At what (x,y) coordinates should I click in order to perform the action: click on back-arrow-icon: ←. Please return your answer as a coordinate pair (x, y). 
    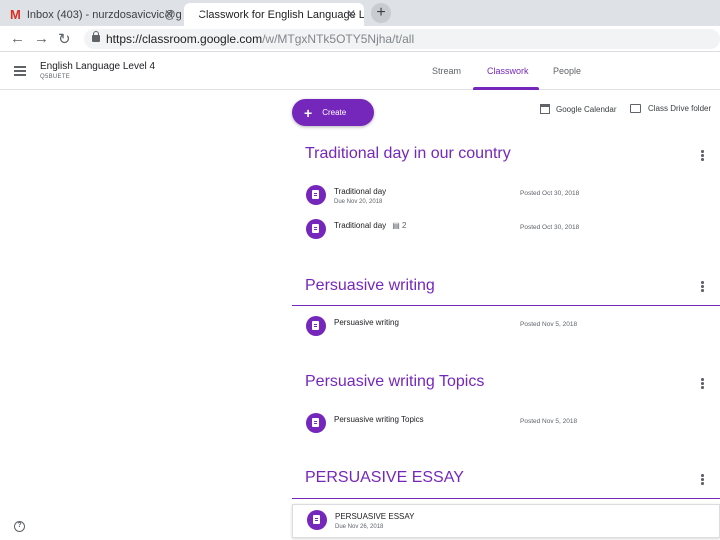
    Looking at the image, I should click on (17, 38).